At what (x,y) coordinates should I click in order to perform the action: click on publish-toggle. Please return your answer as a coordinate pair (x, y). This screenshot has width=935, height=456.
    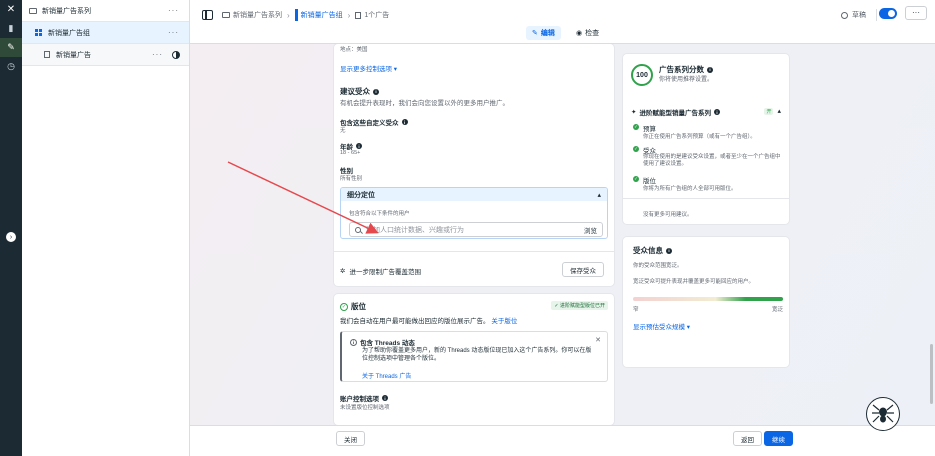
    Looking at the image, I should click on (888, 13).